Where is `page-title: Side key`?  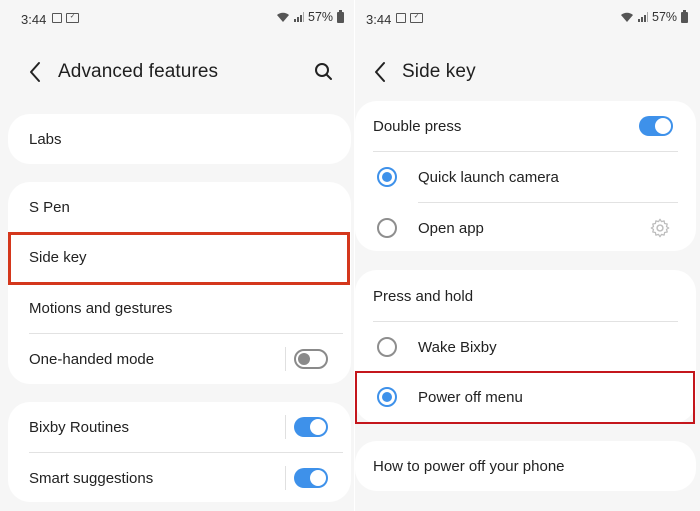 page-title: Side key is located at coordinates (439, 71).